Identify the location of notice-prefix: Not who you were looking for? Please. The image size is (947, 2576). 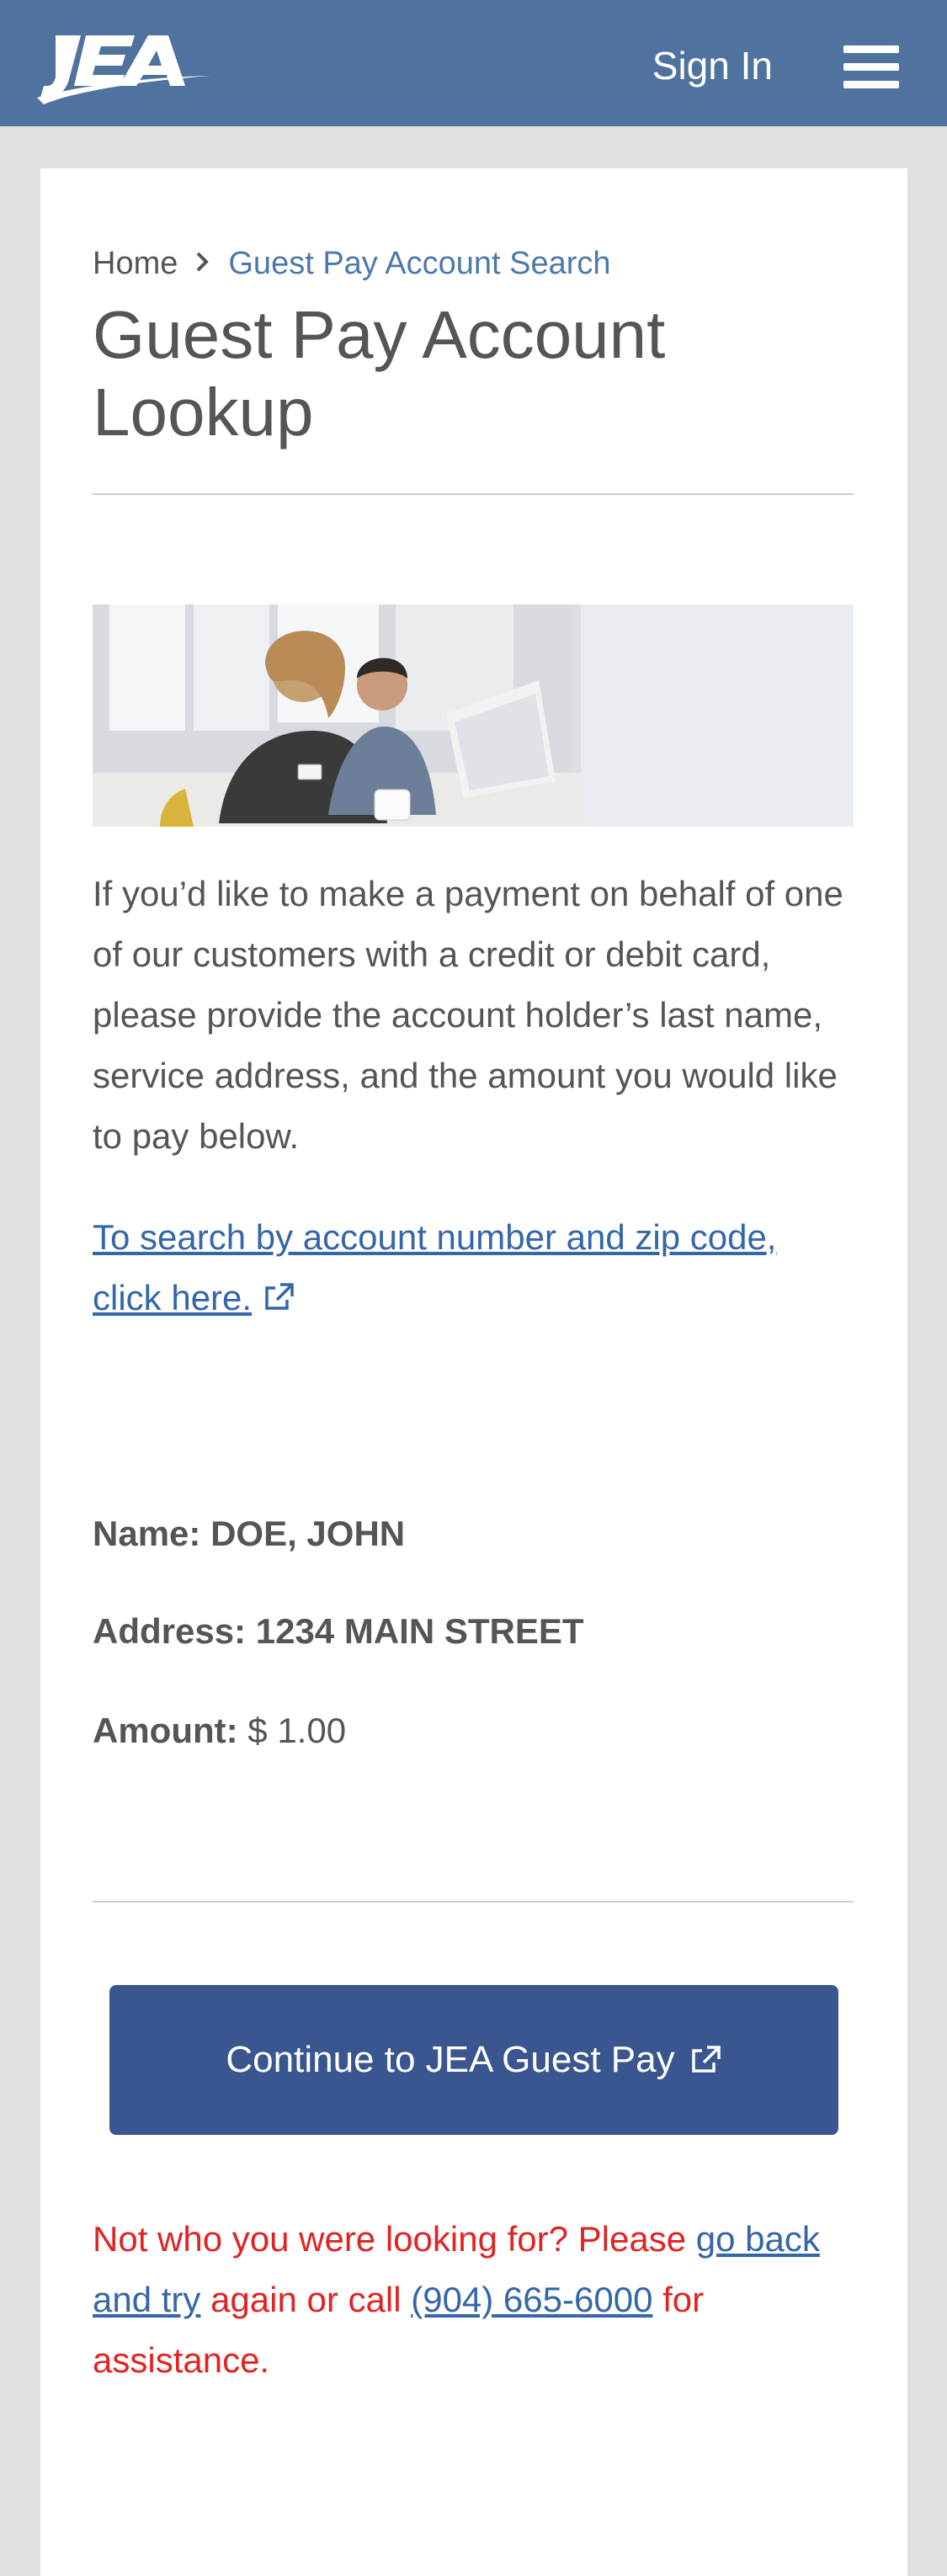
(394, 2239).